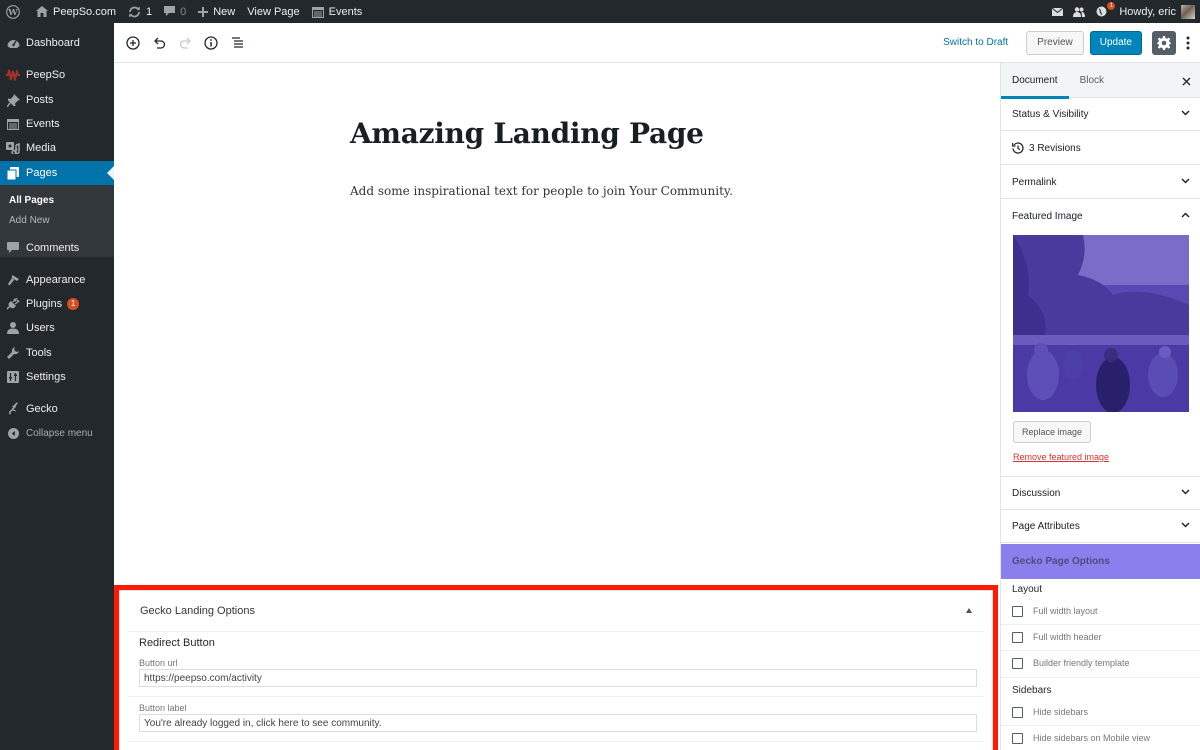 This screenshot has height=750, width=1200. I want to click on notifications-button: 1, so click(1103, 11).